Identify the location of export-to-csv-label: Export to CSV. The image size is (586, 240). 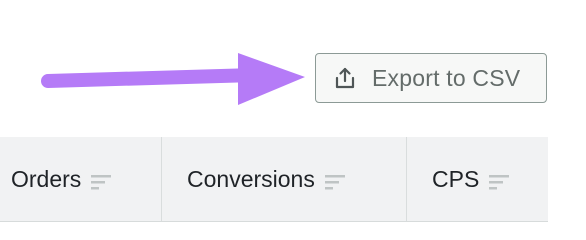
(446, 77).